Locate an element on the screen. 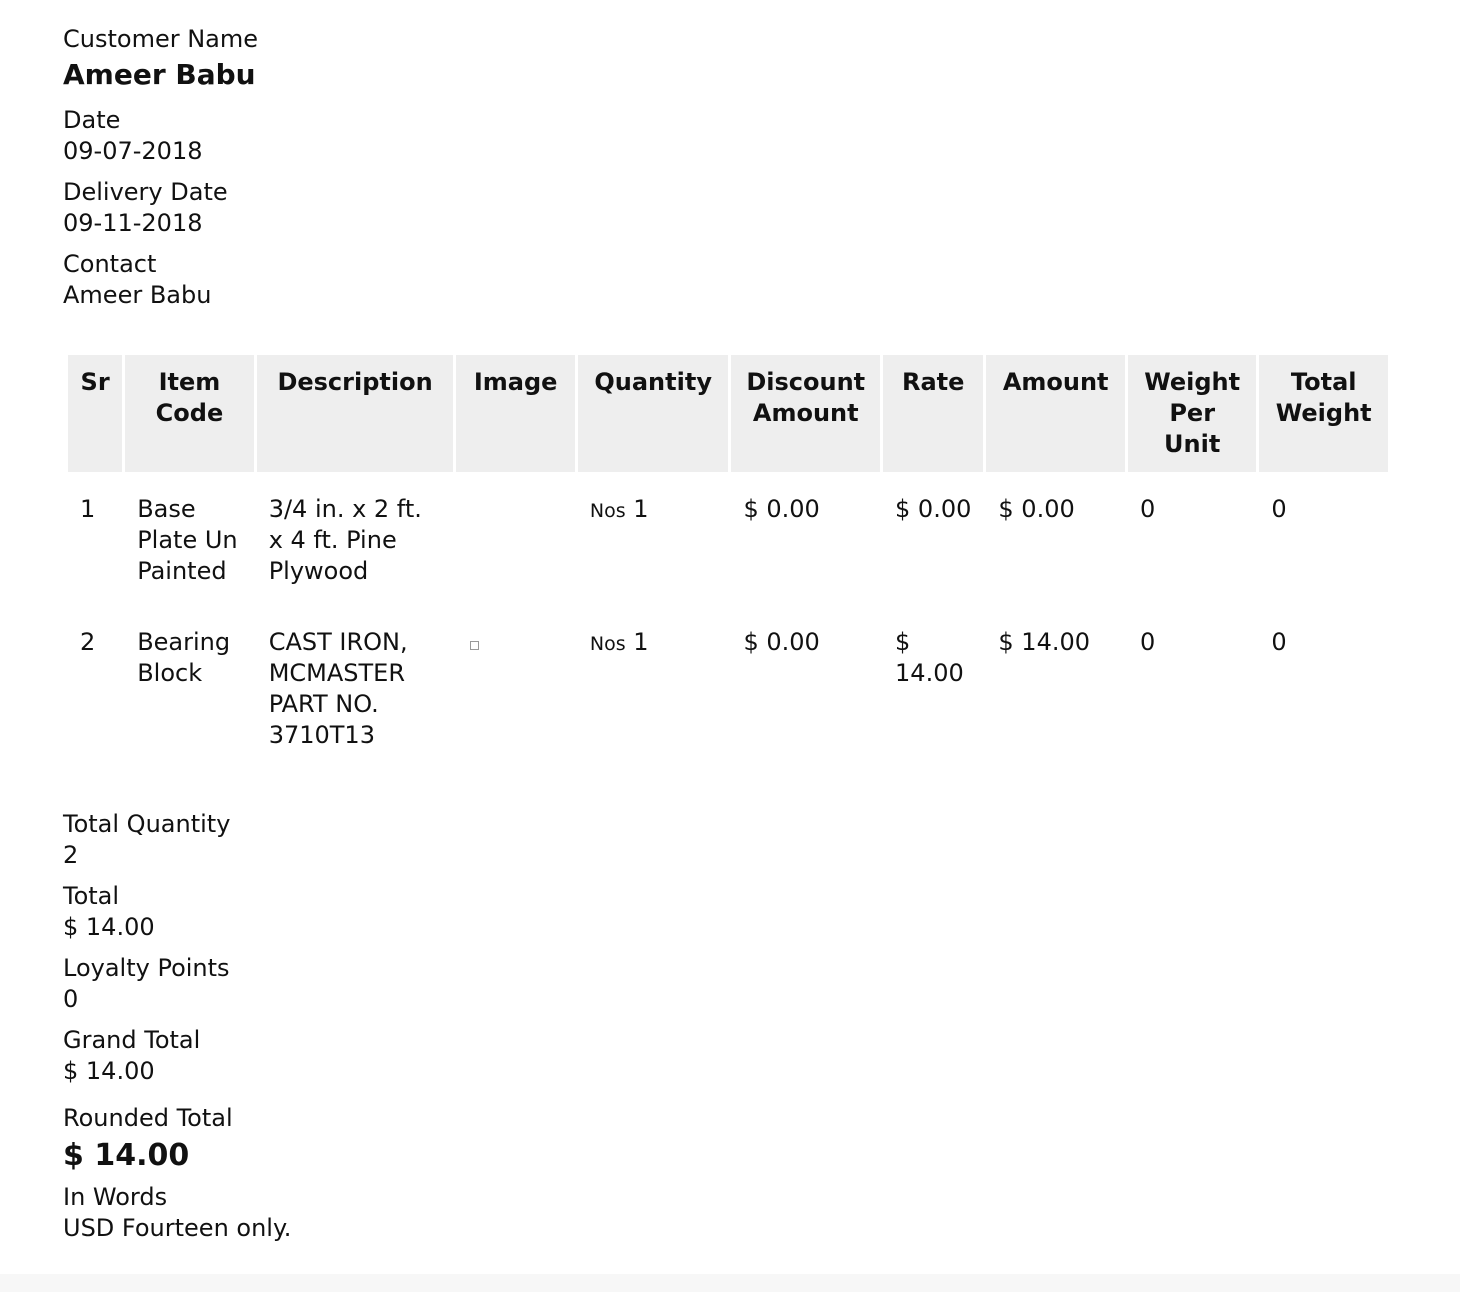 The width and height of the screenshot is (1460, 1292). col-image: Image is located at coordinates (515, 413).